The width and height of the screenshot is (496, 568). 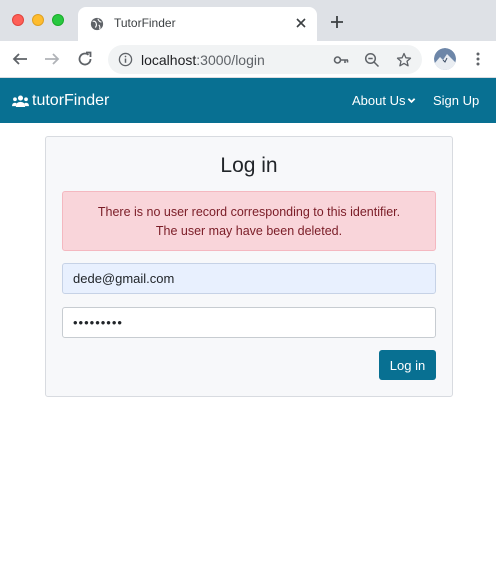 What do you see at coordinates (404, 60) in the screenshot?
I see `star-icon` at bounding box center [404, 60].